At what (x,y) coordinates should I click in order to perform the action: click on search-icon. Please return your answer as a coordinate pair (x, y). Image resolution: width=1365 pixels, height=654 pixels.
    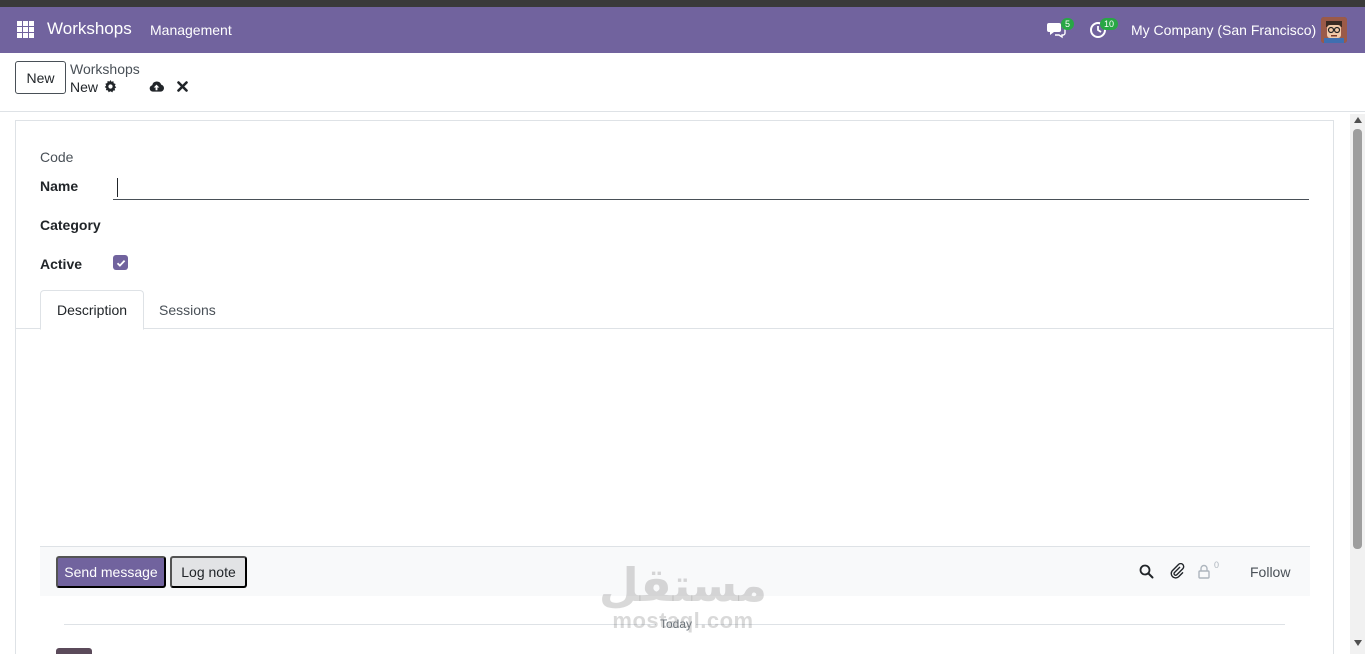
    Looking at the image, I should click on (1146, 571).